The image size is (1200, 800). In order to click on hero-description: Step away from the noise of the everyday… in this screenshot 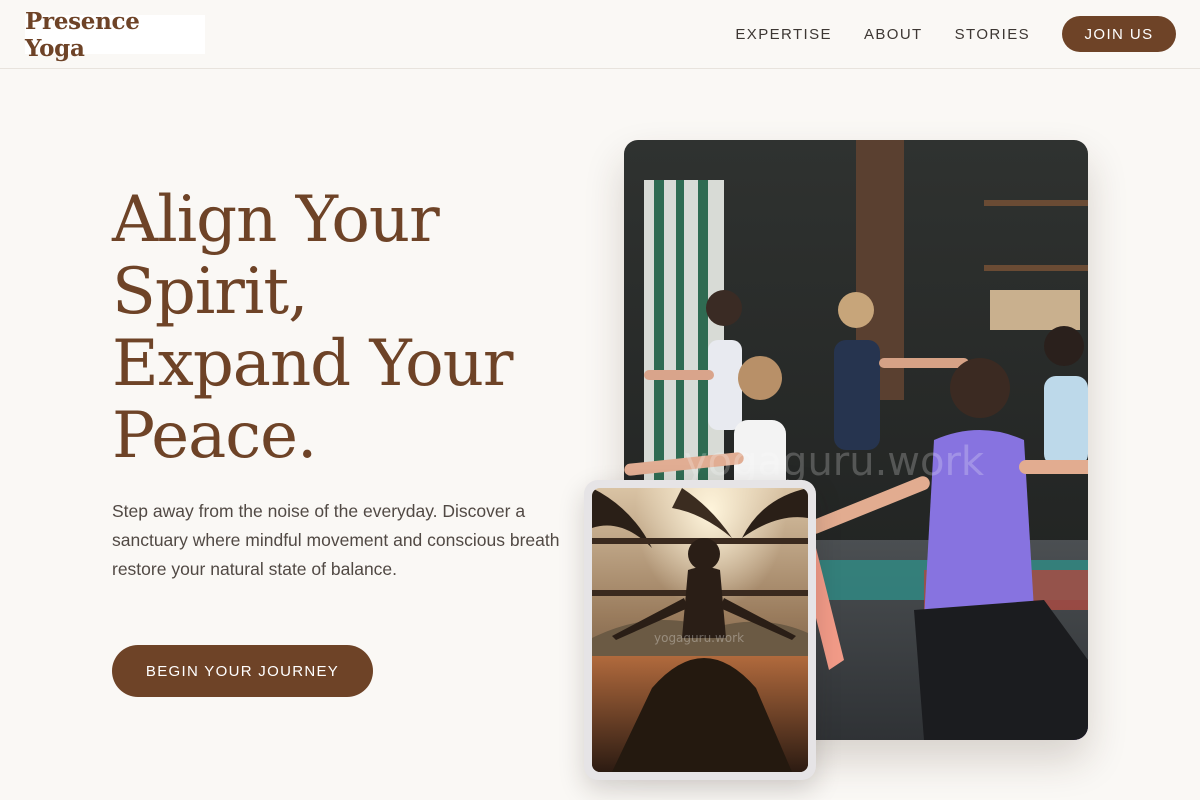, I will do `click(336, 540)`.